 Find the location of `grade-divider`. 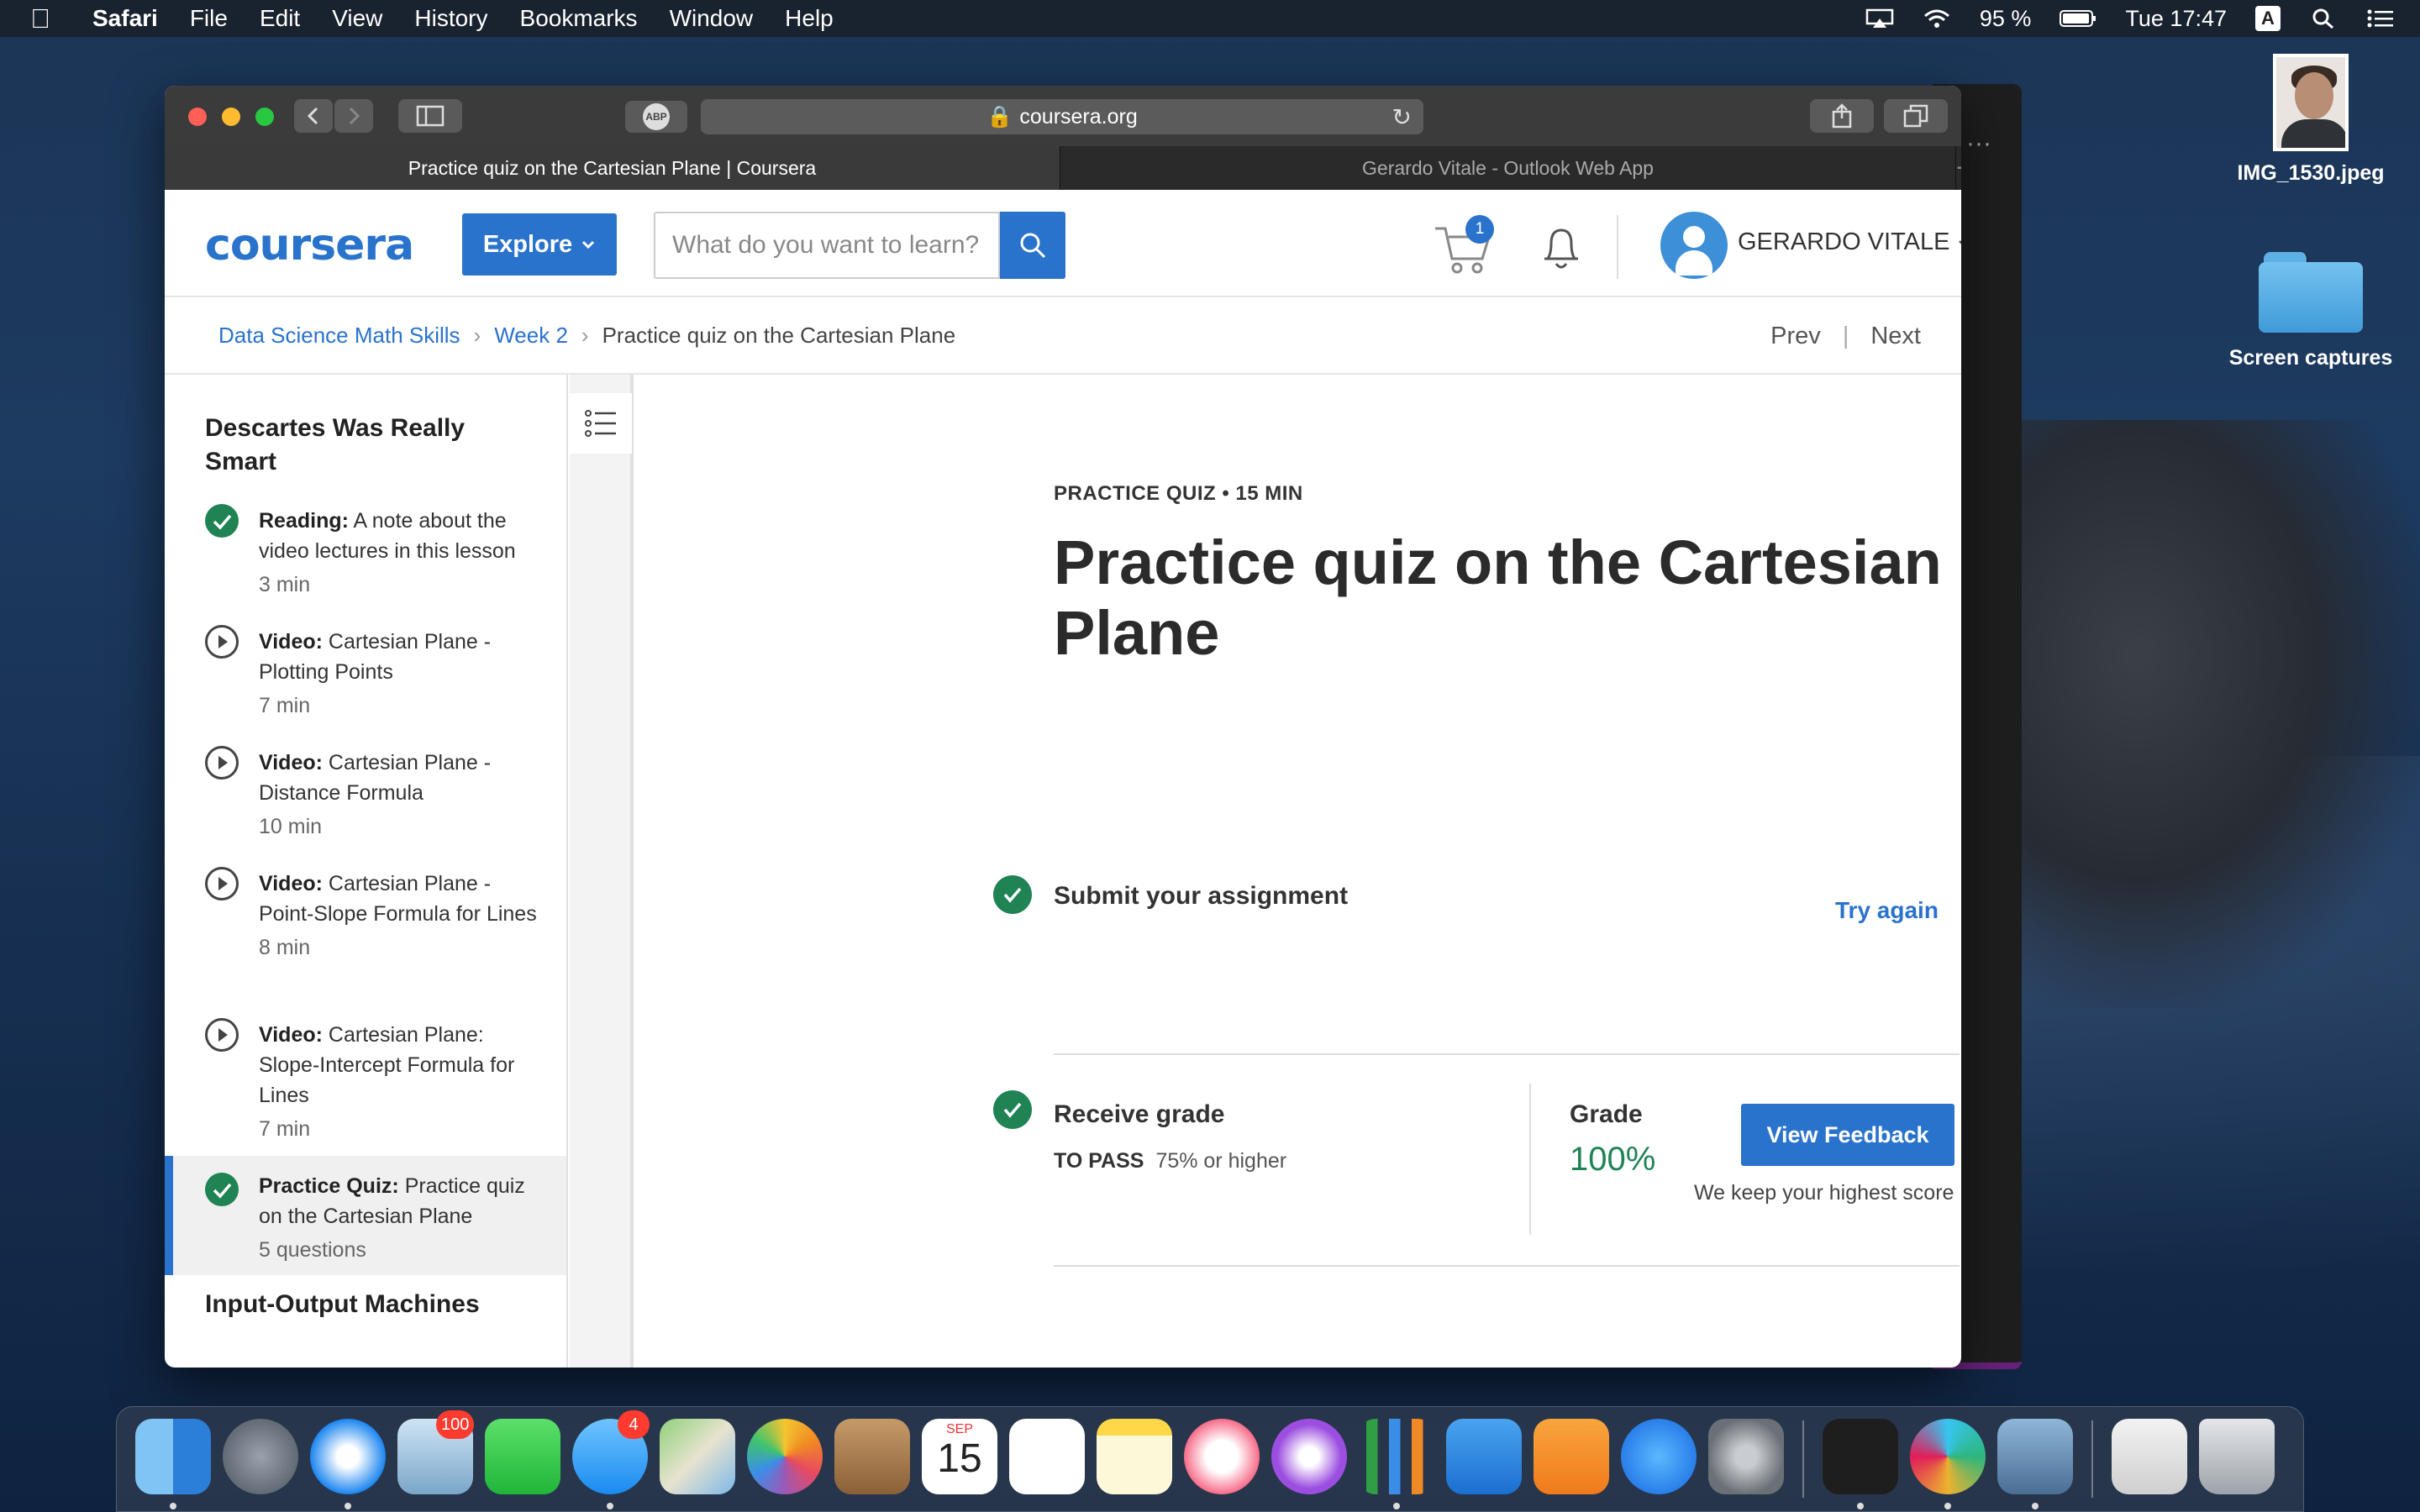

grade-divider is located at coordinates (1530, 1159).